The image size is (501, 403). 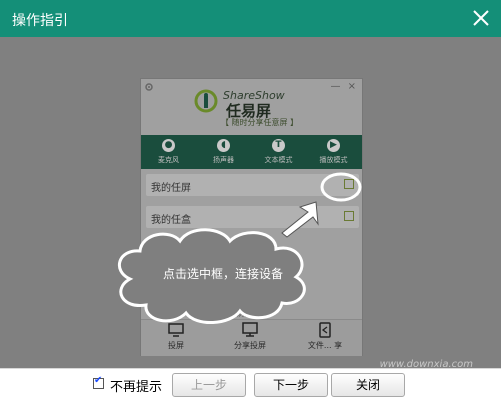 I want to click on share-cast-icon, so click(x=250, y=329).